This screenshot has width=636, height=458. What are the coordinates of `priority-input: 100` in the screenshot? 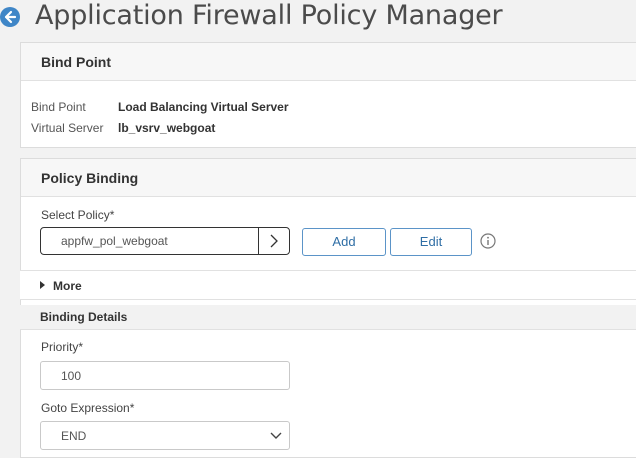 It's located at (165, 375).